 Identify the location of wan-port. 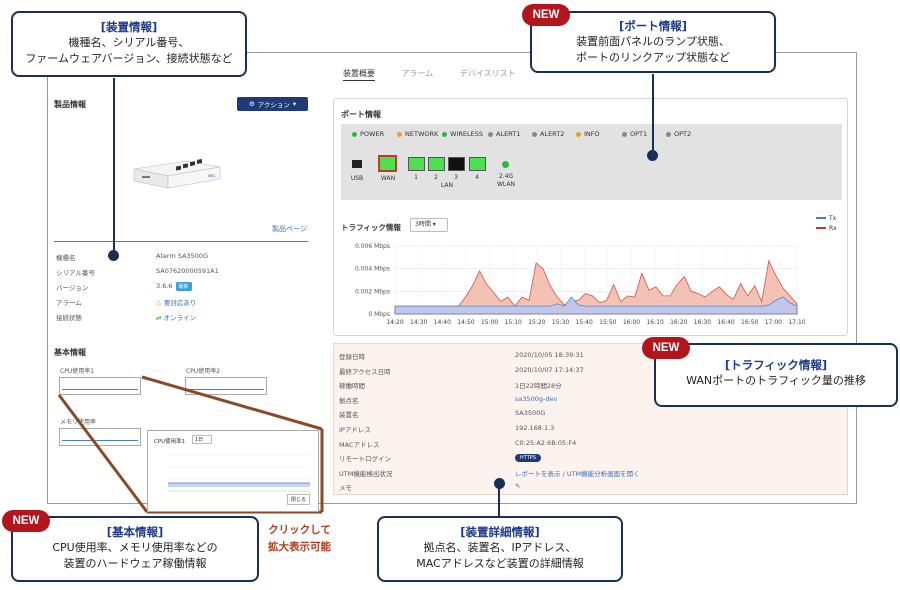
(387, 163).